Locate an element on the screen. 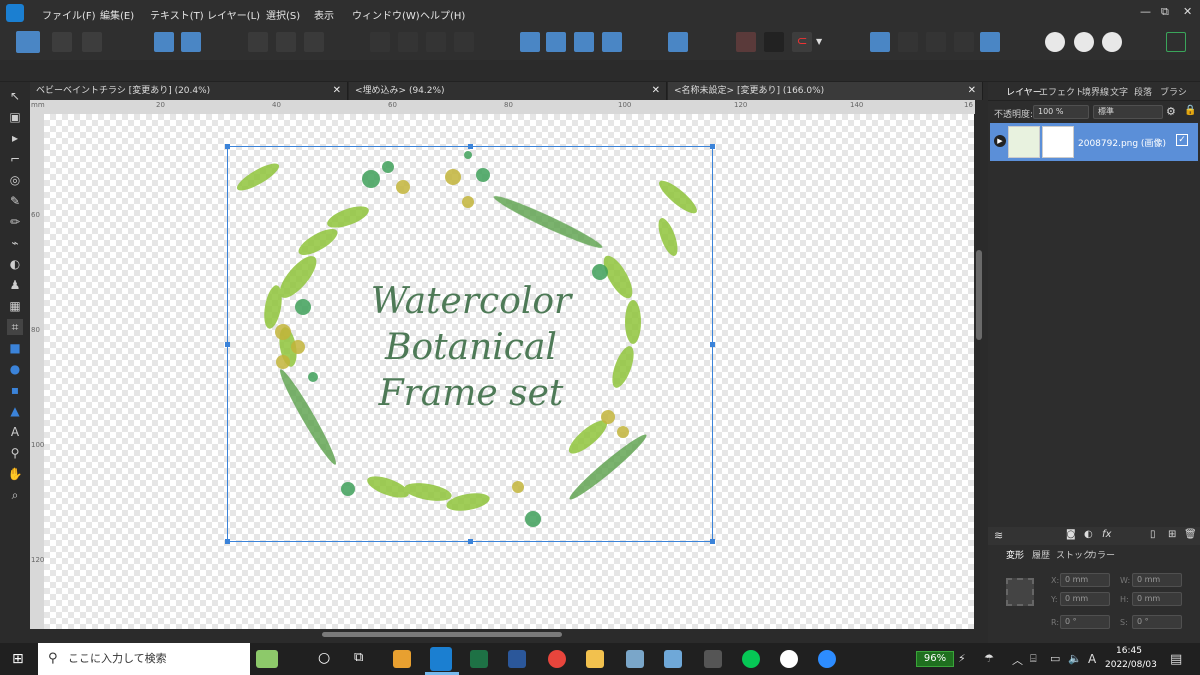 The image size is (1200, 675). taskbar-search-box: ⚲ ここに入力して検索 is located at coordinates (158, 659).